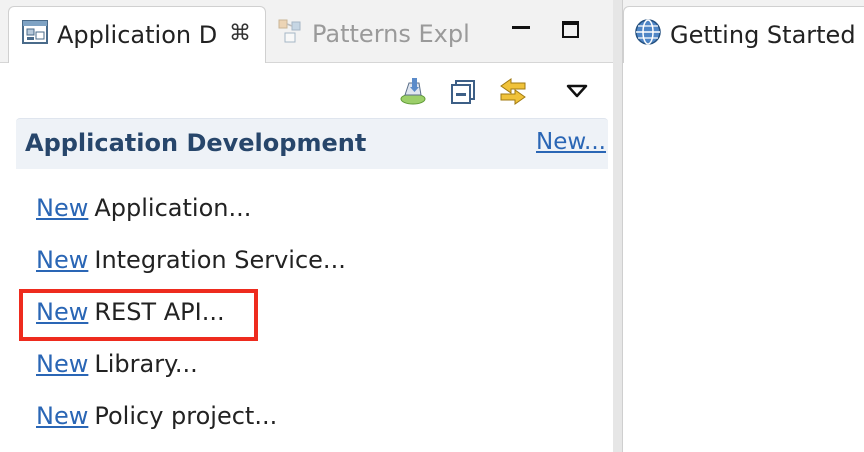  Describe the element at coordinates (240, 33) in the screenshot. I see `close-tab-icon: ⌘` at that location.